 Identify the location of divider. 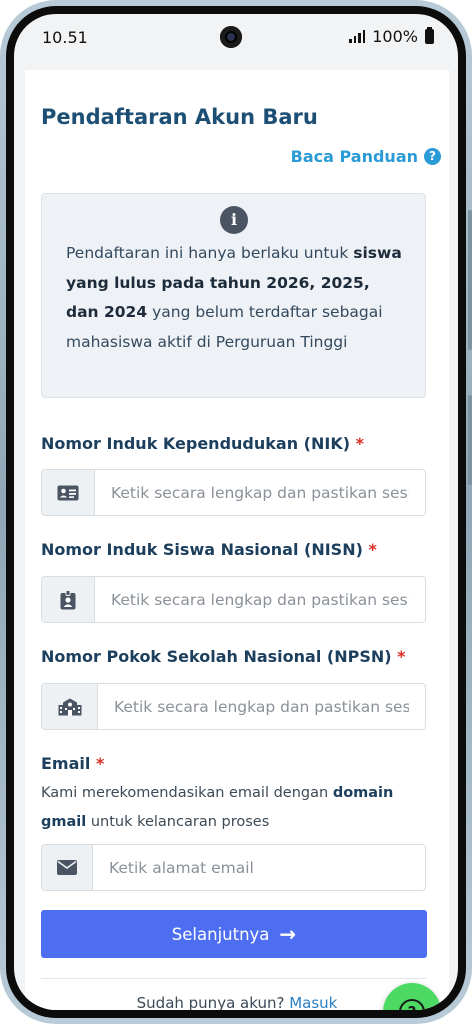
(234, 978).